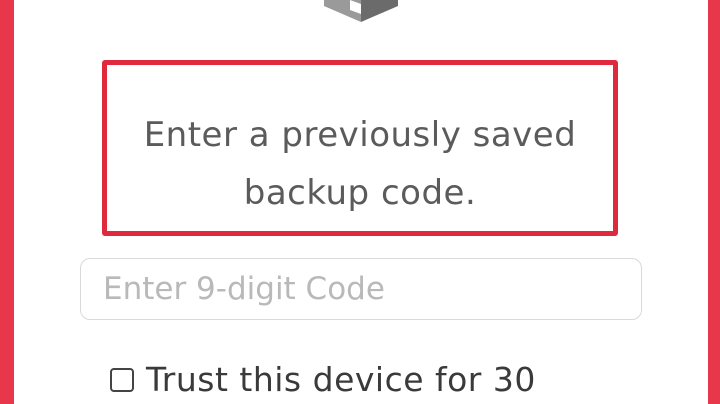  I want to click on cube-logo-icon, so click(361, 11).